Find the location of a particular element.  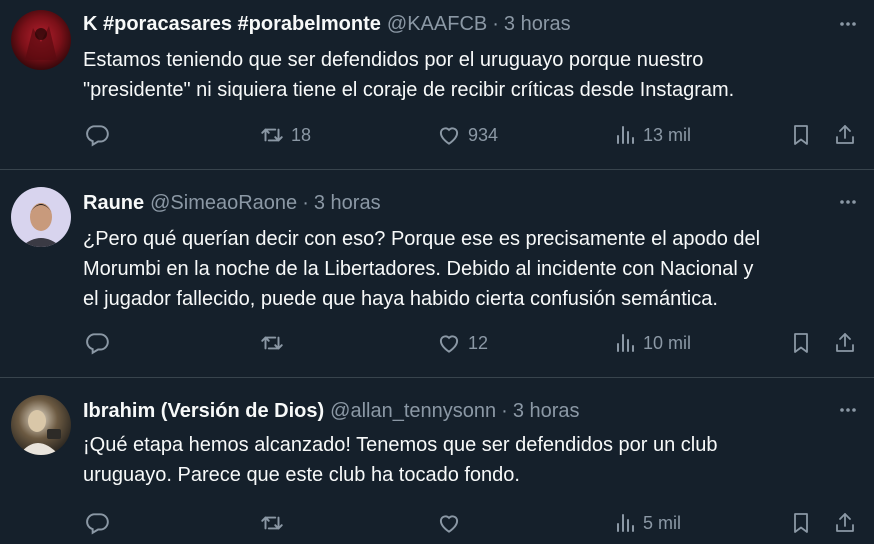

user-handle: @KAAFCB is located at coordinates (437, 24).